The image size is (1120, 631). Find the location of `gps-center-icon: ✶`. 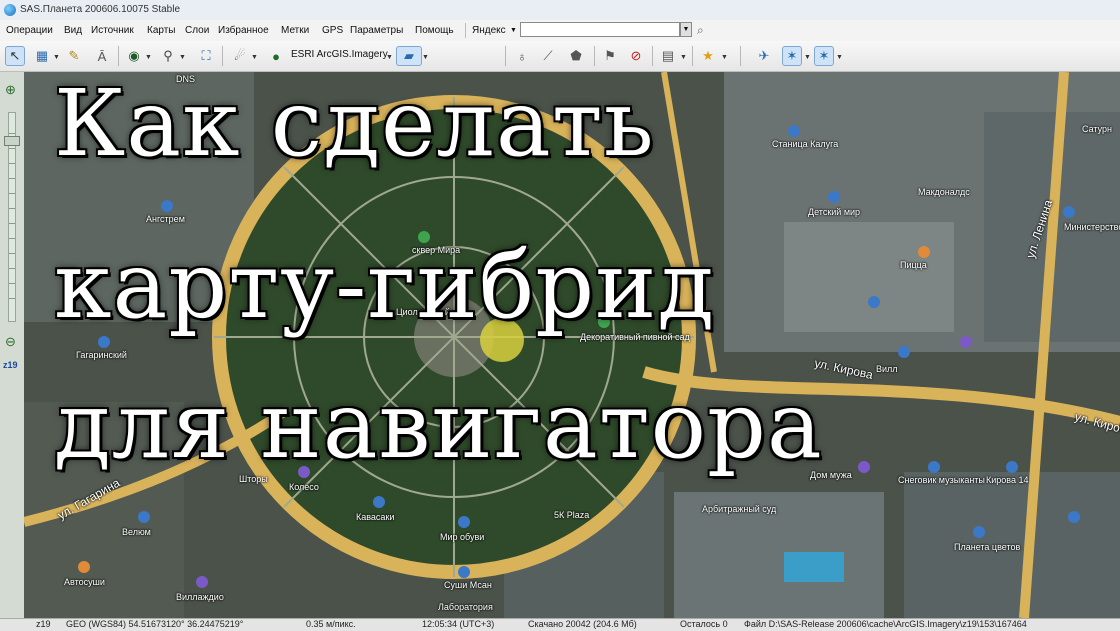

gps-center-icon: ✶ is located at coordinates (824, 56).